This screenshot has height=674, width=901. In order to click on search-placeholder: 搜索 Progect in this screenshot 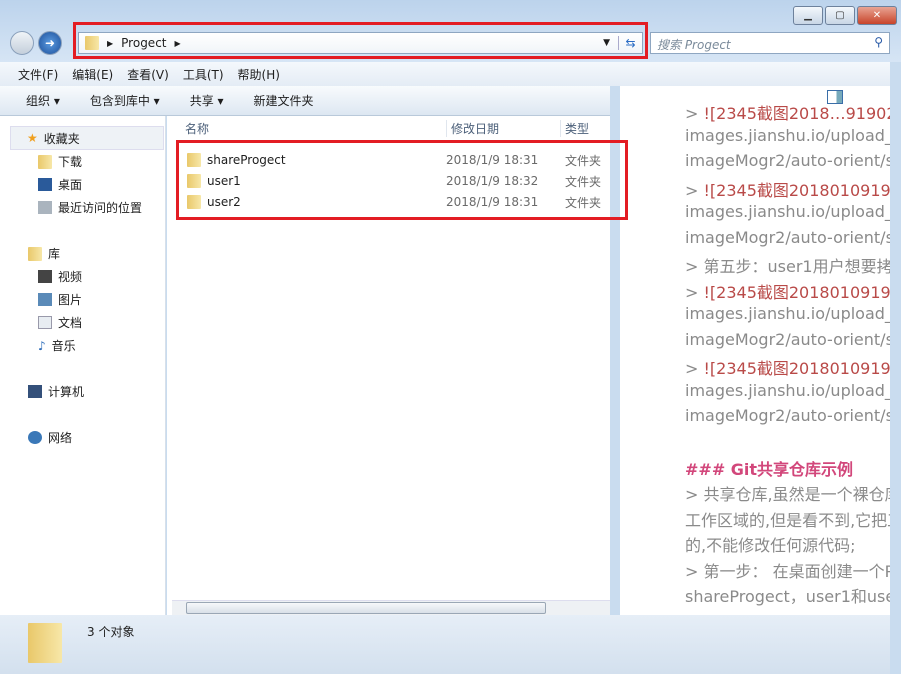, I will do `click(694, 45)`.